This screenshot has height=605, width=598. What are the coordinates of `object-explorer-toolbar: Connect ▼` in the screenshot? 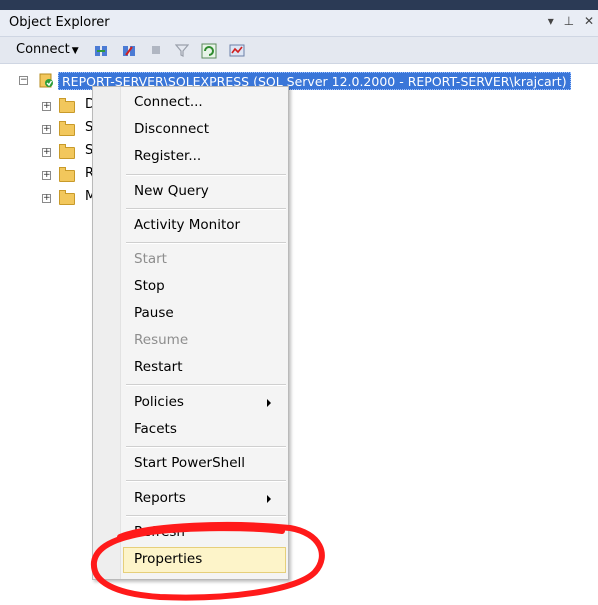 It's located at (299, 50).